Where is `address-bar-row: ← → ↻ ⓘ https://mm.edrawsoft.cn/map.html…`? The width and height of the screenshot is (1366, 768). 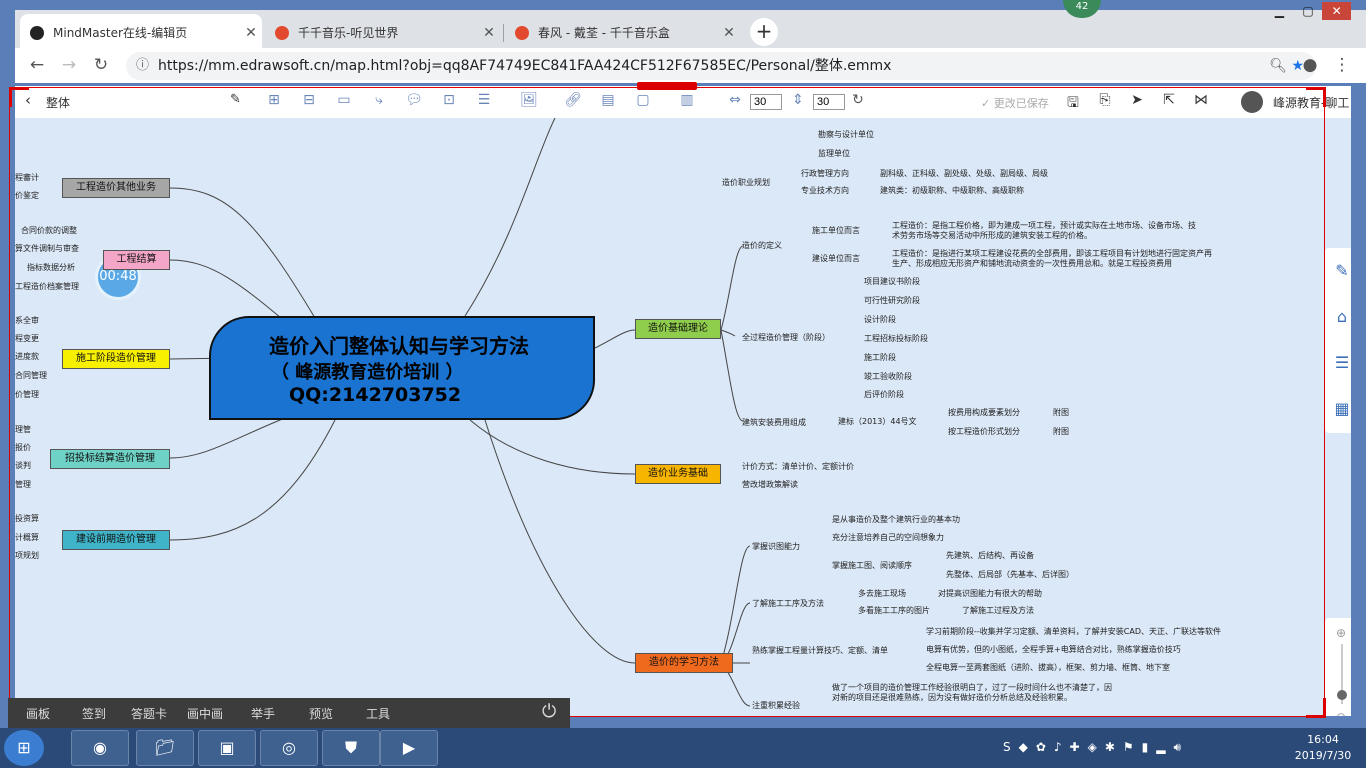 address-bar-row: ← → ↻ ⓘ https://mm.edrawsoft.cn/map.html… is located at coordinates (690, 65).